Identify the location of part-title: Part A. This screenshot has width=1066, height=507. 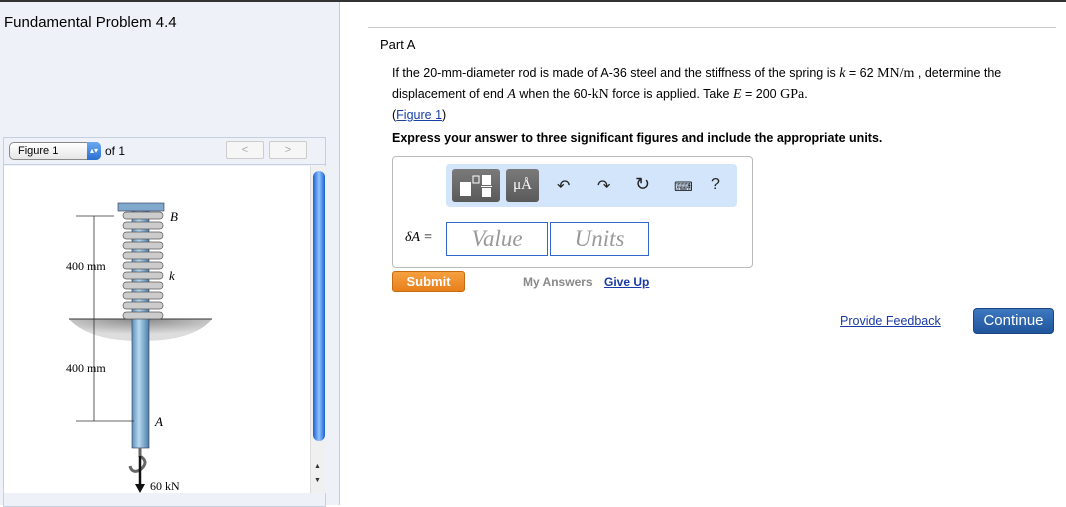
(398, 44).